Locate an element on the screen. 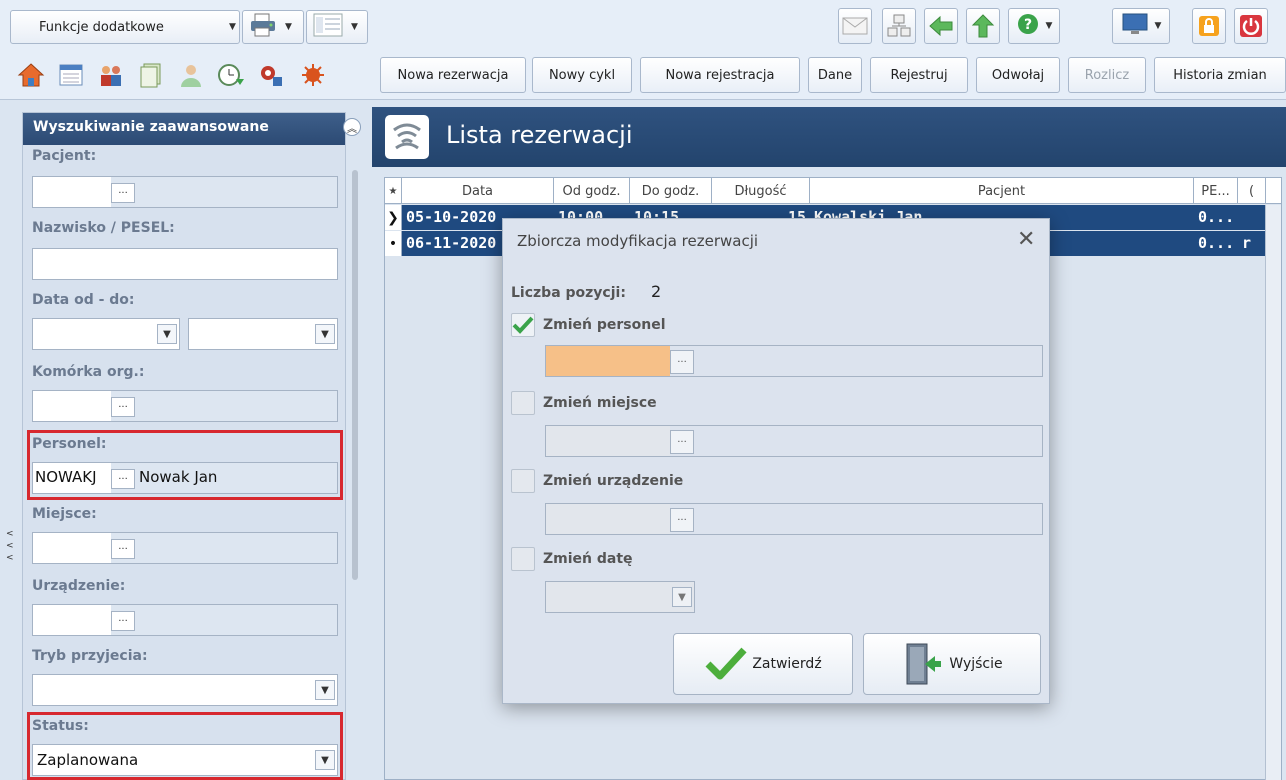  date-to-select: ▼ is located at coordinates (263, 334).